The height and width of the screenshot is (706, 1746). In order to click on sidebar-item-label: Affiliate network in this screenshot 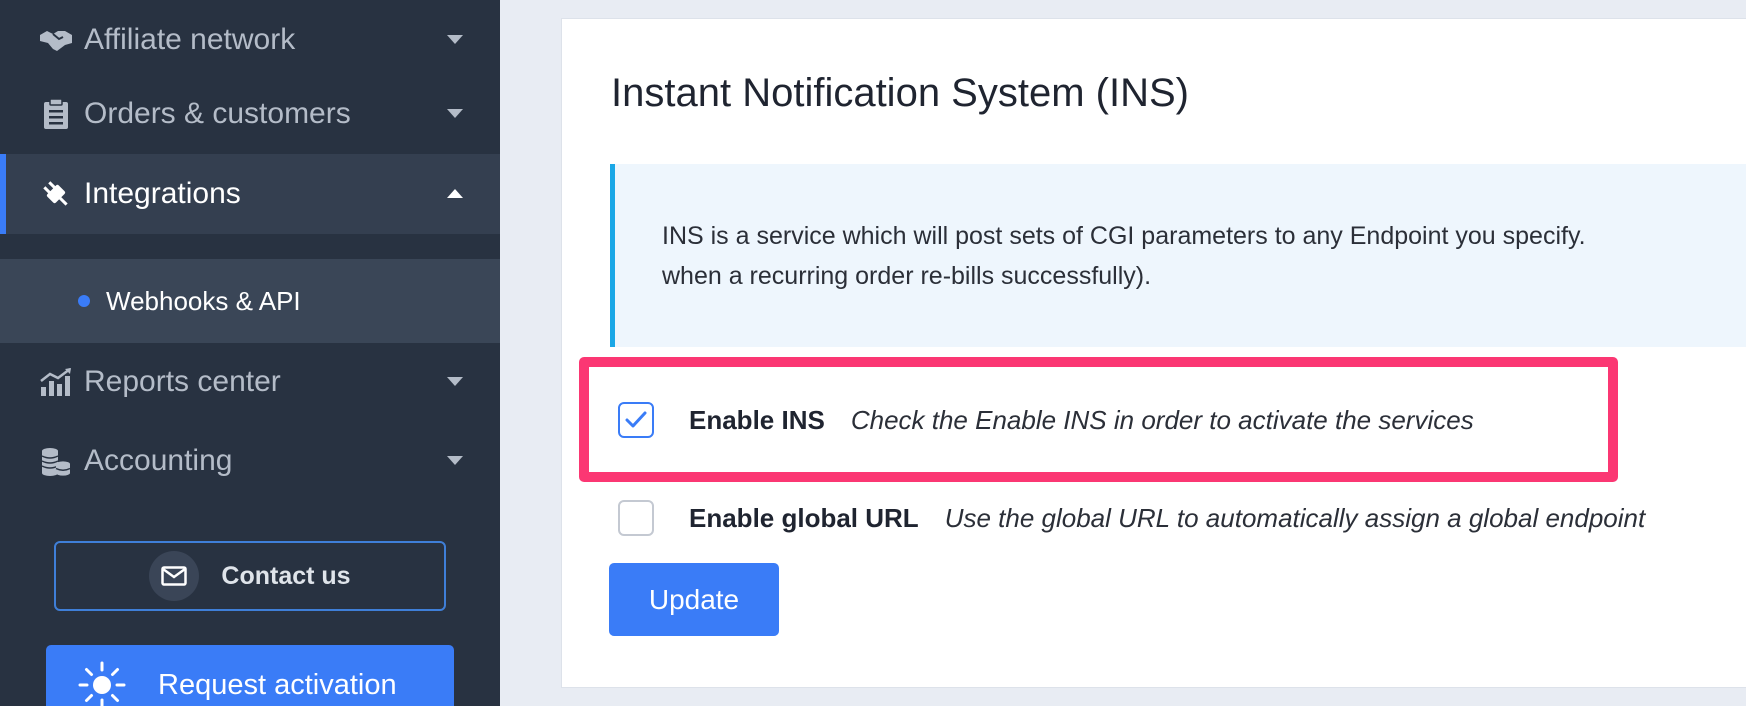, I will do `click(190, 39)`.